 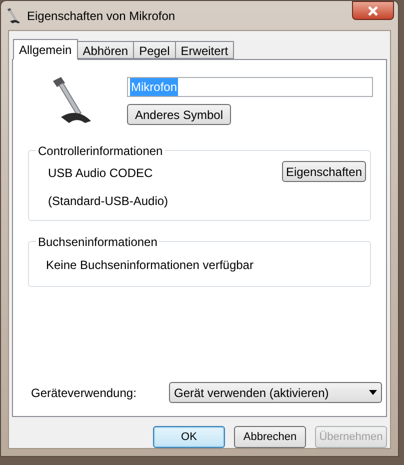 I want to click on device-usage-dropdown: Gerät verwenden (aktivieren), so click(x=275, y=392).